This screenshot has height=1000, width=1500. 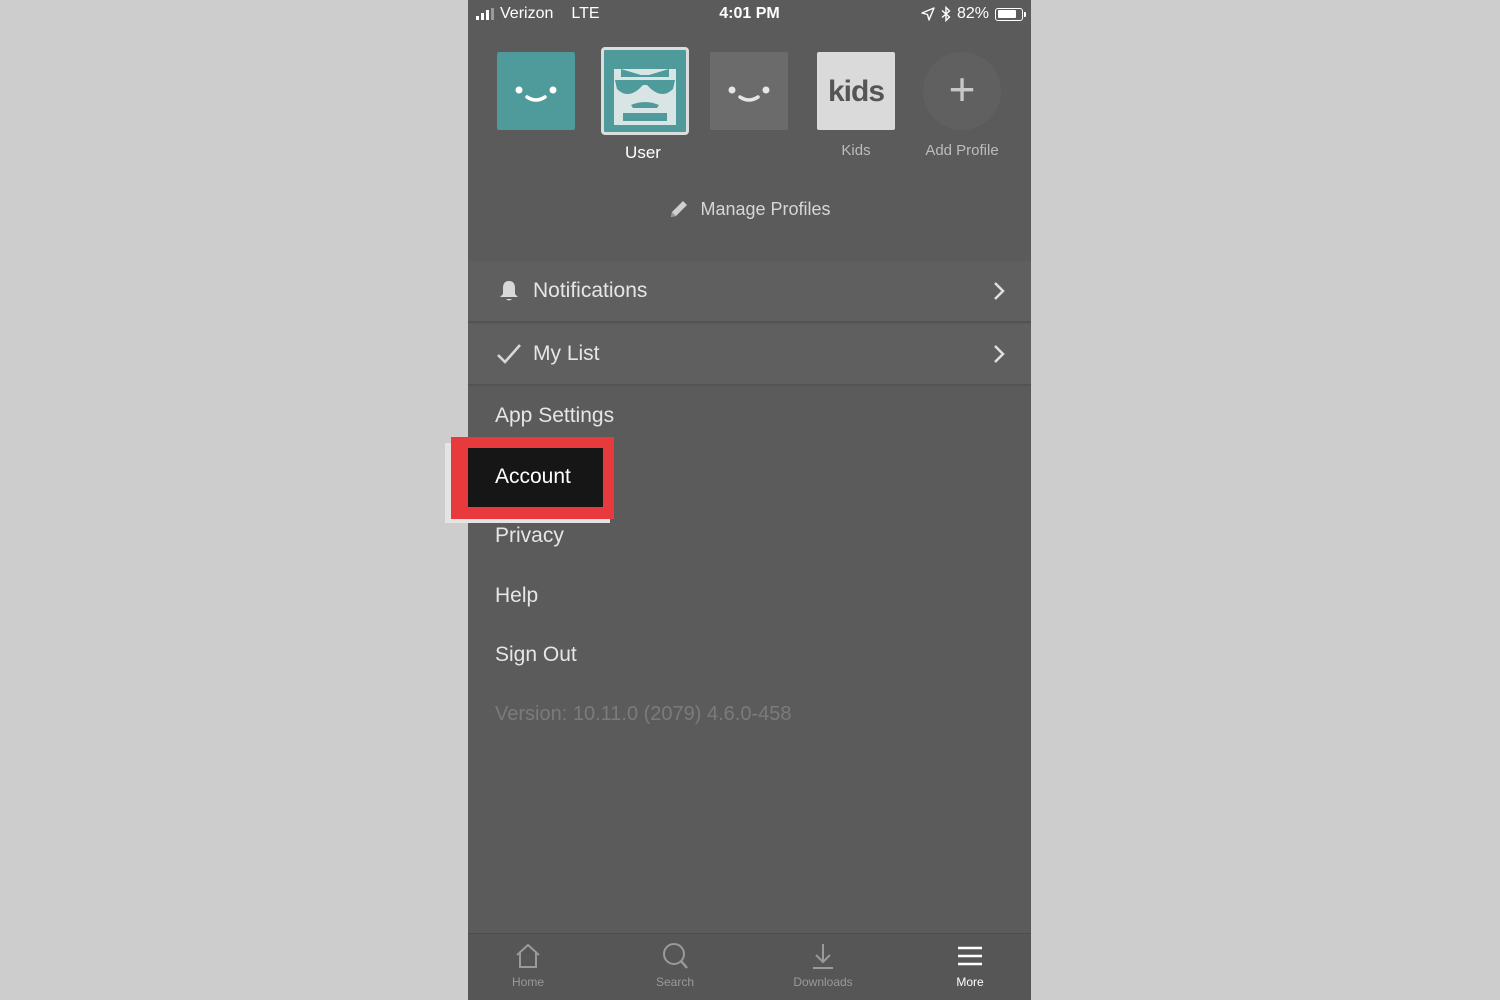 What do you see at coordinates (675, 982) in the screenshot?
I see `tab-label: Search` at bounding box center [675, 982].